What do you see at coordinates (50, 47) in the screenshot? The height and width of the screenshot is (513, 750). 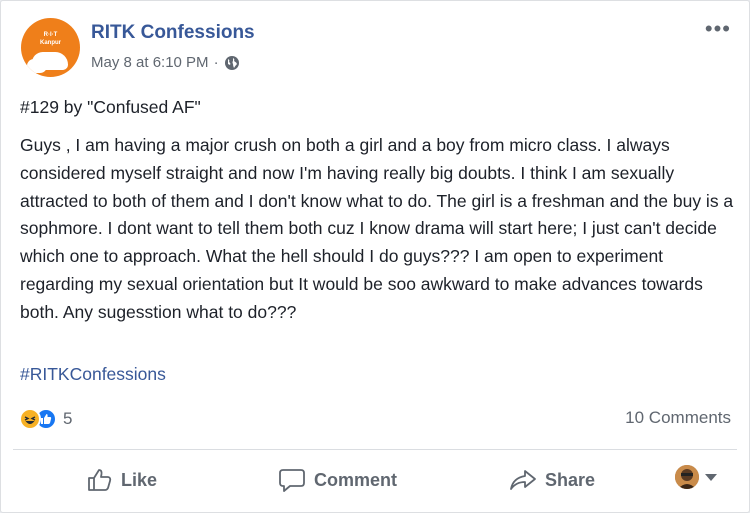 I see `page-avatar: R·I·T Kanpur` at bounding box center [50, 47].